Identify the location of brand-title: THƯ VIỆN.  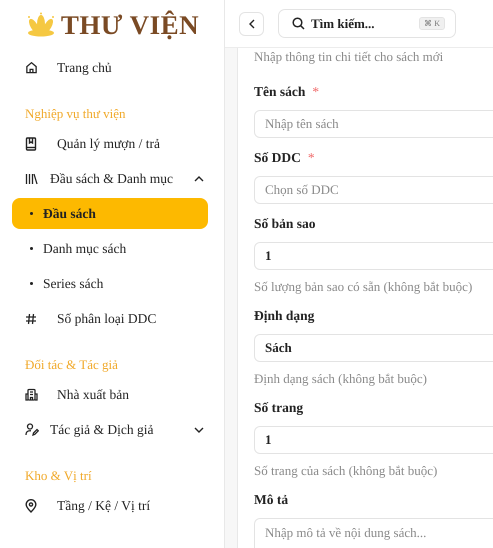
(130, 25).